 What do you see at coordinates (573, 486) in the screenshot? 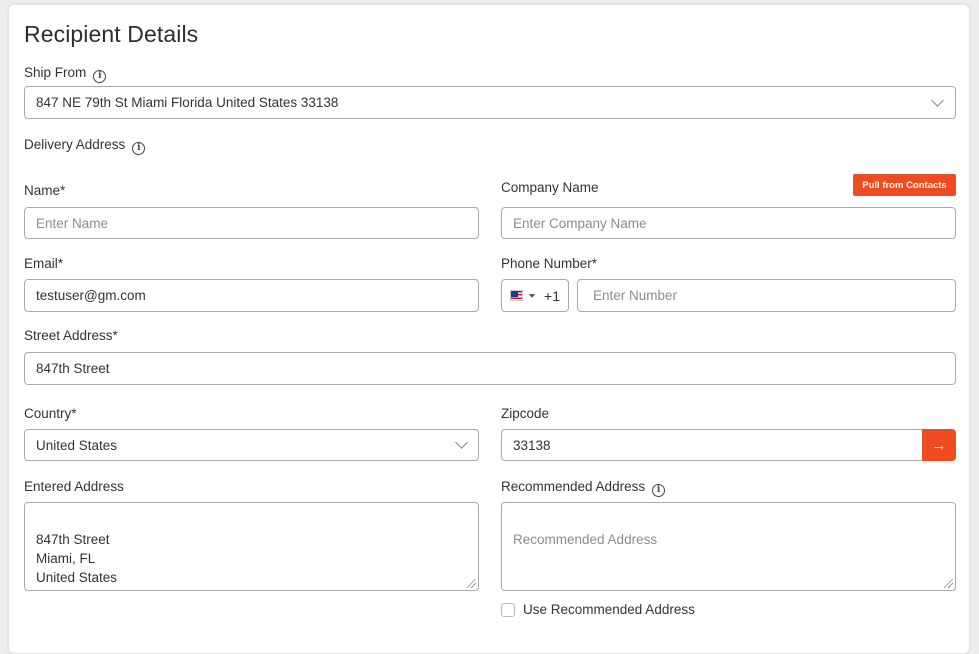
I see `recommended-address-label: Recommended Address` at bounding box center [573, 486].